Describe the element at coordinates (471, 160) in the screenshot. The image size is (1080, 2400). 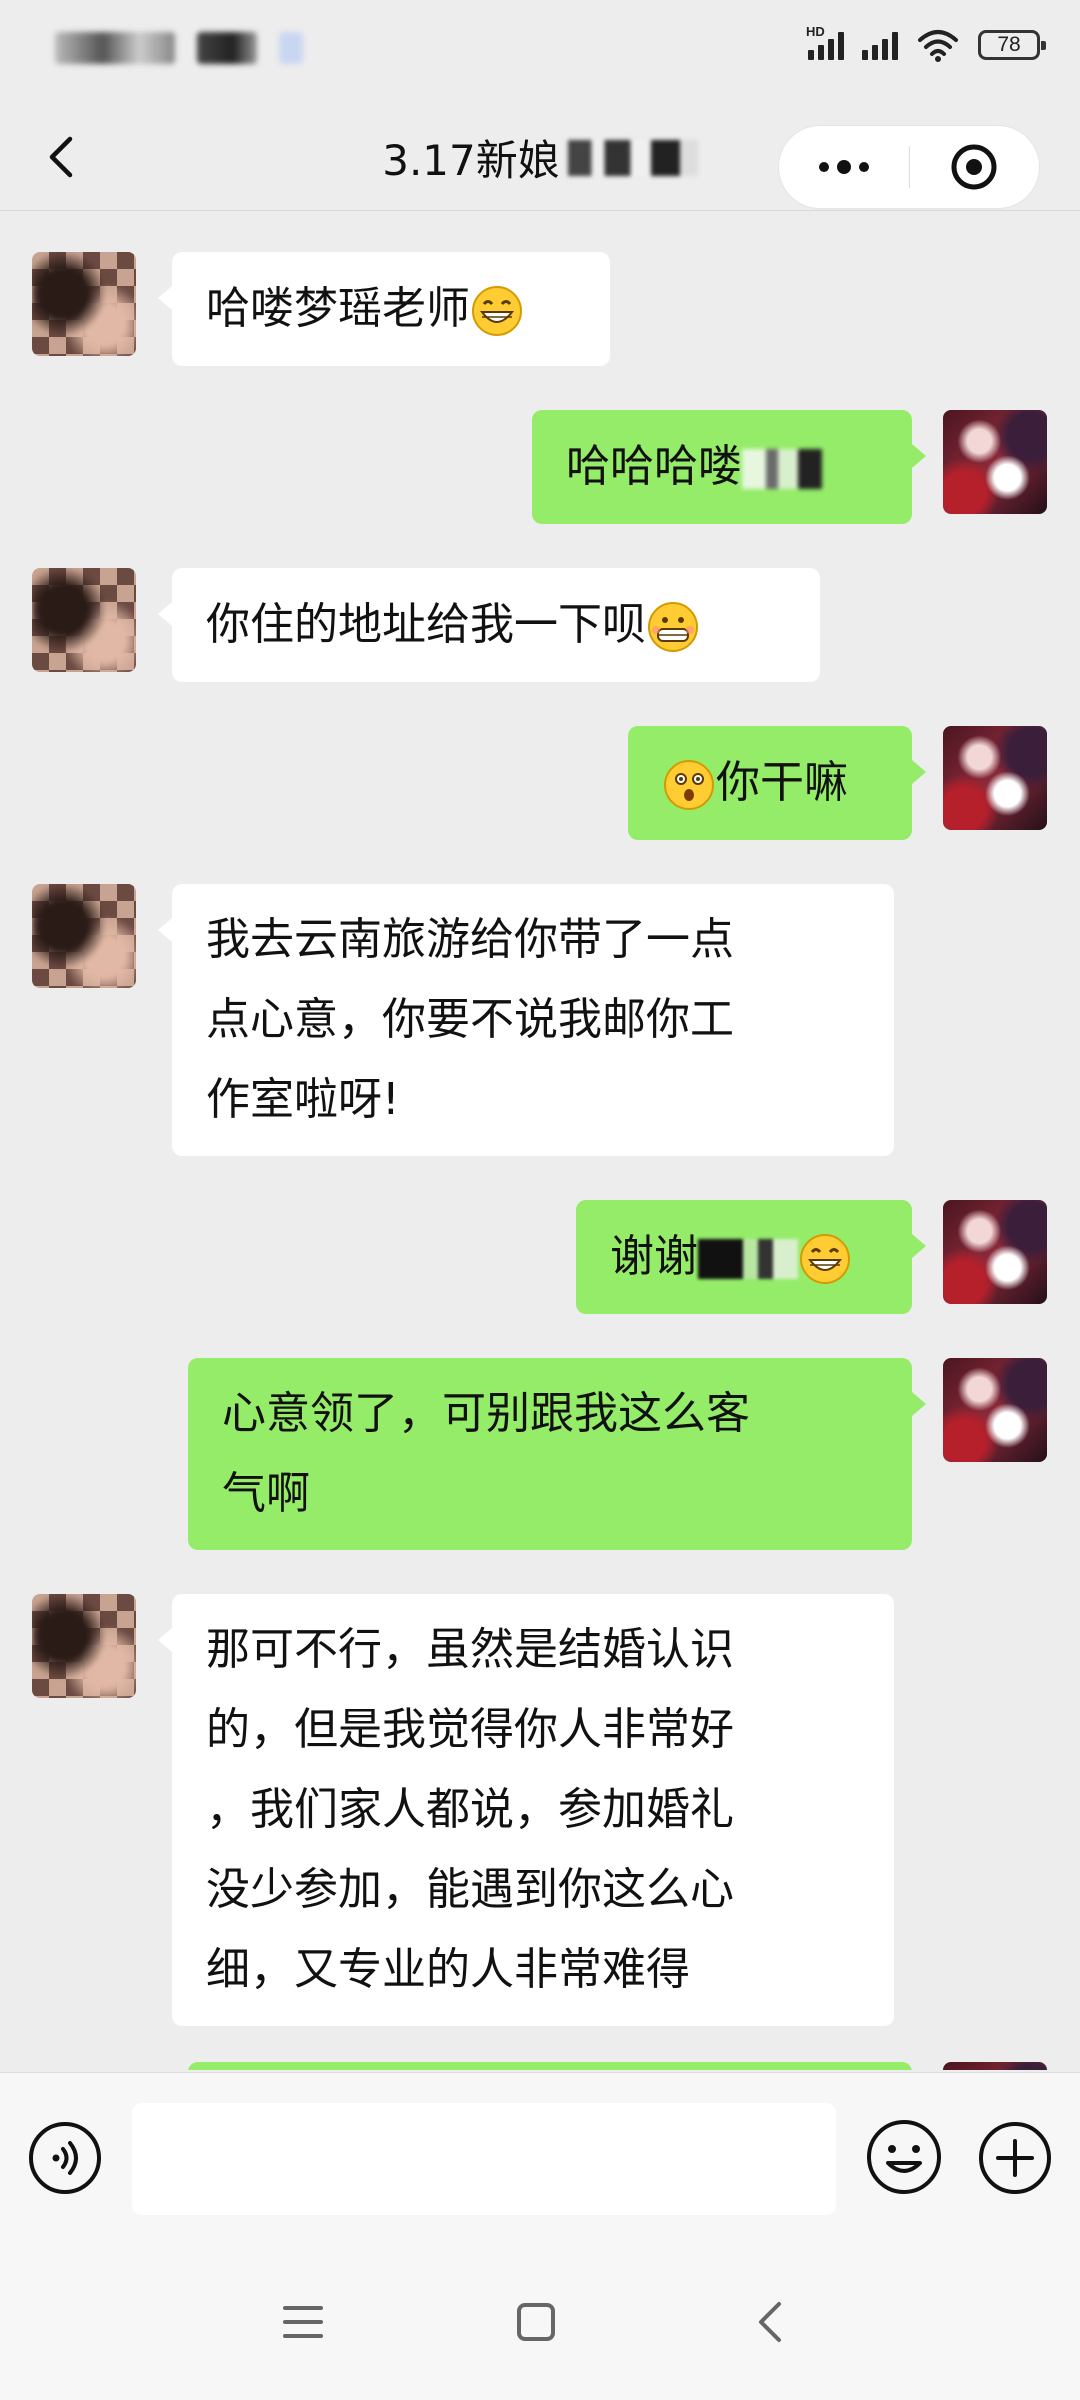
I see `chat-title: 3.17新娘` at that location.